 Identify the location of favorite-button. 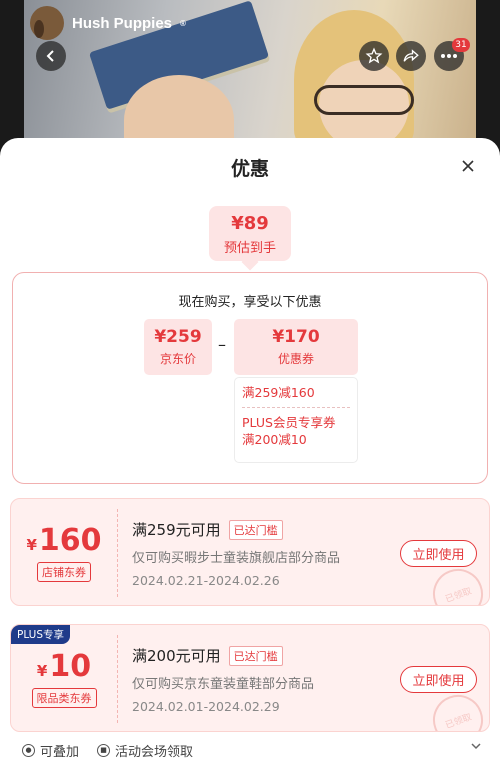
(374, 56).